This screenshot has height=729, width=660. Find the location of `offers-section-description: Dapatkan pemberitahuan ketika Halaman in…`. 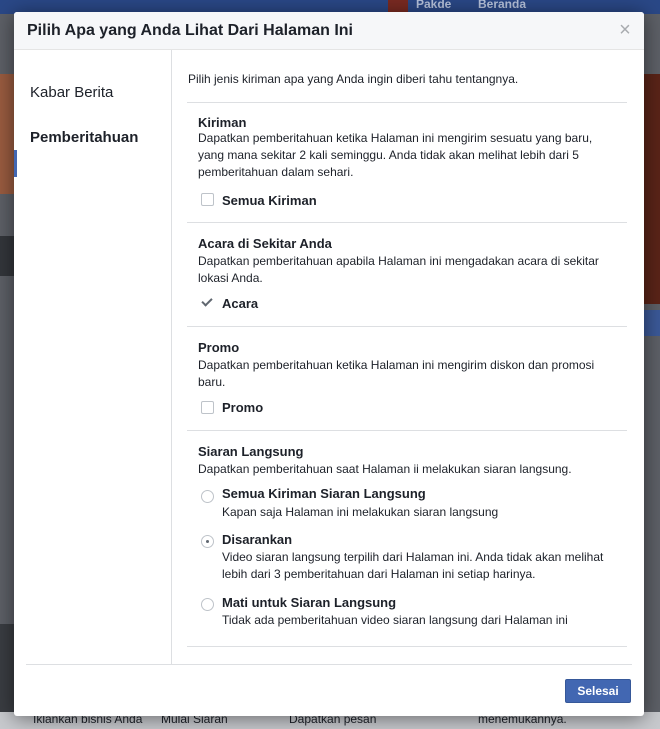

offers-section-description: Dapatkan pemberitahuan ketika Halaman in… is located at coordinates (396, 373).